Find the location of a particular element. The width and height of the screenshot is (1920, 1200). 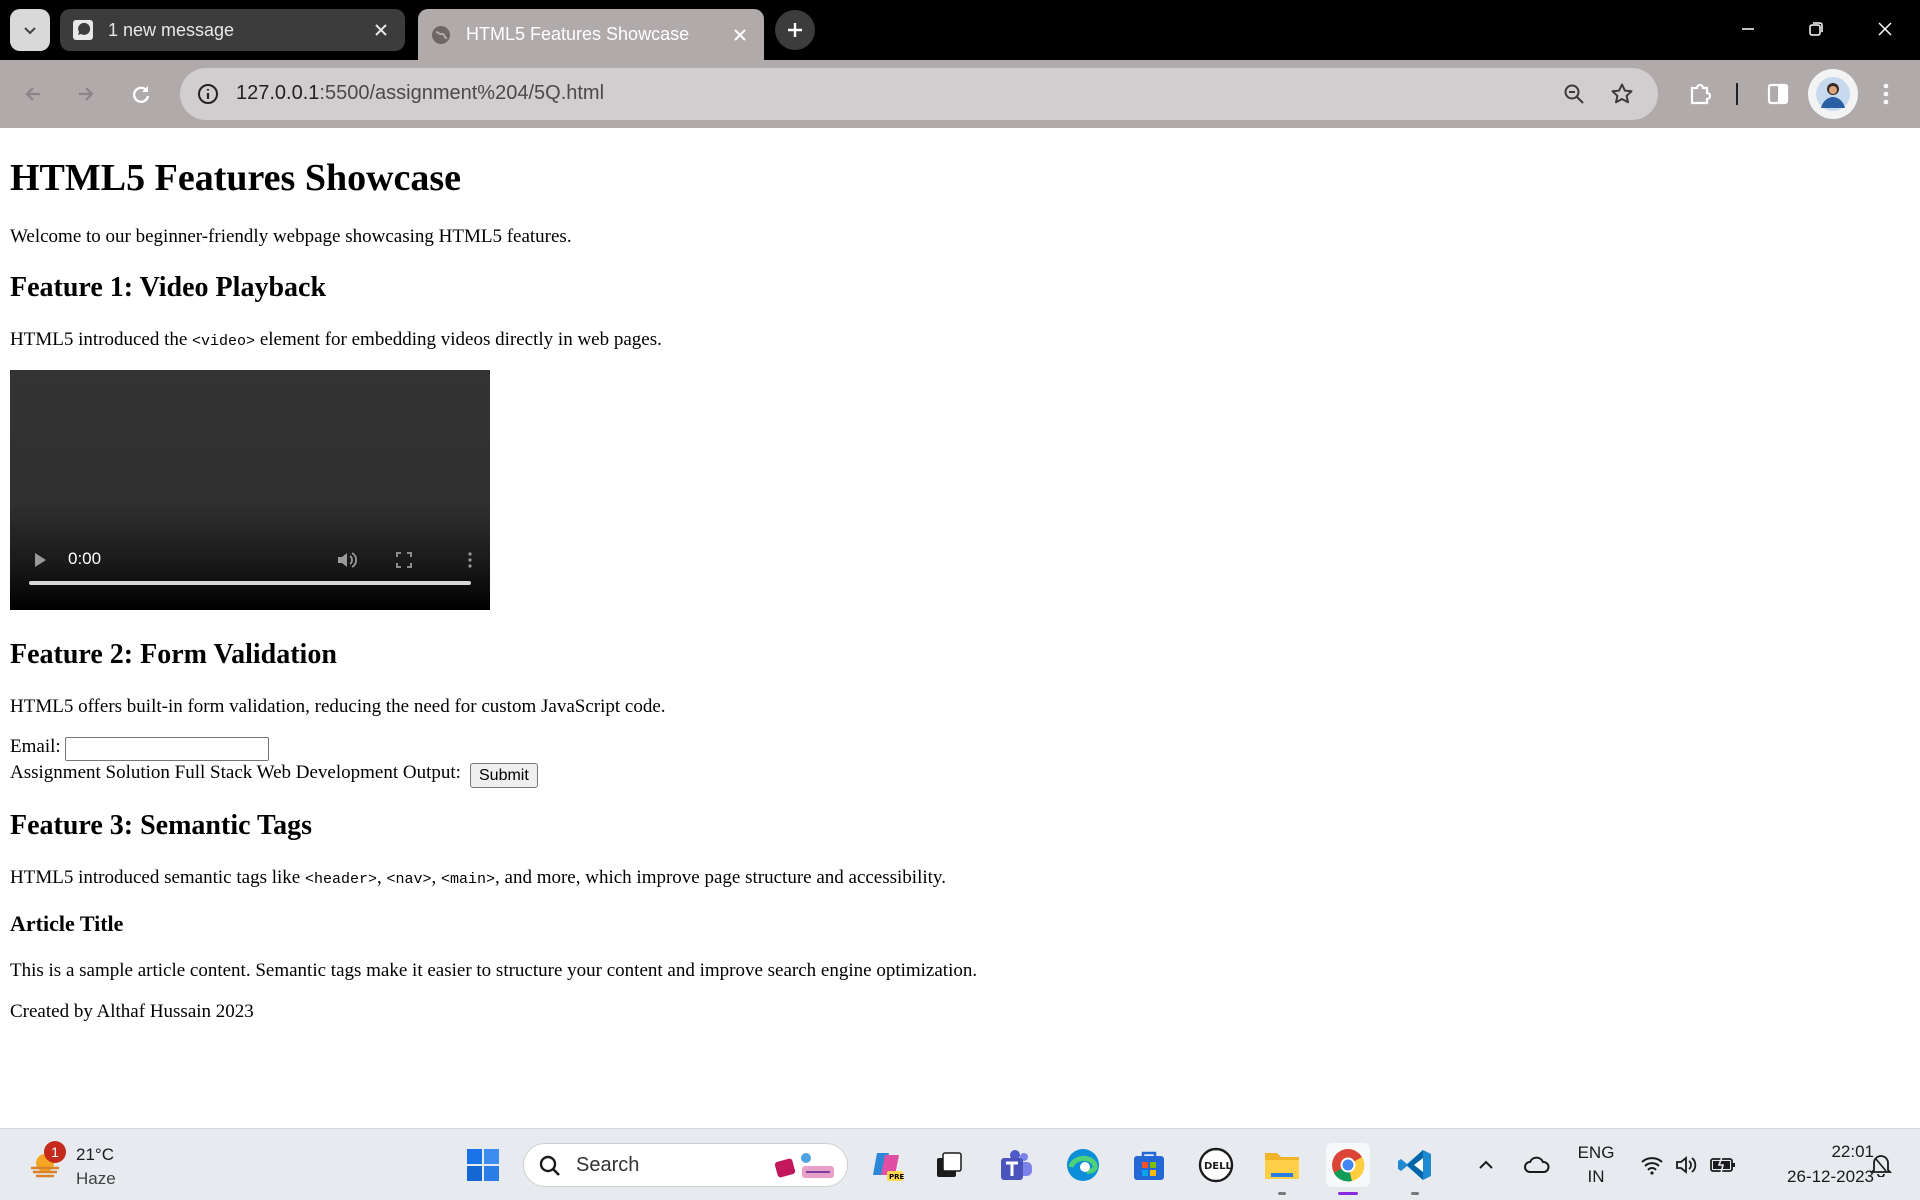

play-icon is located at coordinates (40, 560).